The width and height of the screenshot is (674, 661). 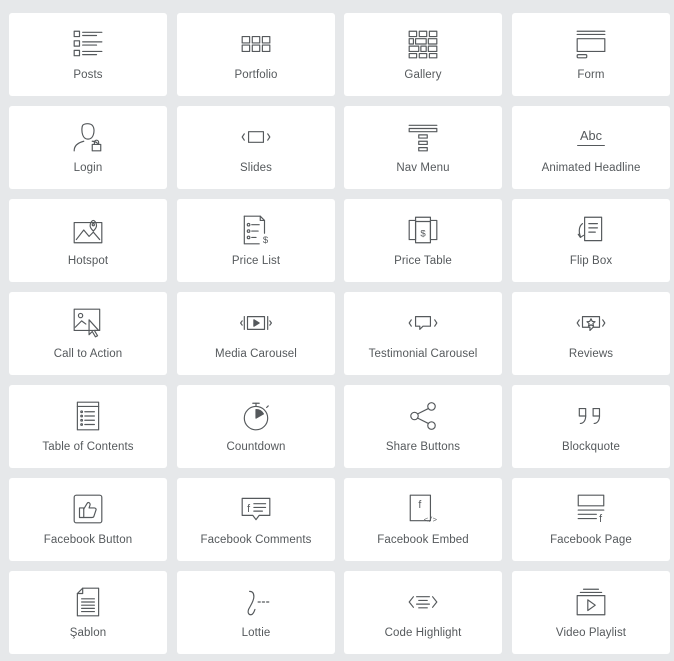 I want to click on facebook-button-icon, so click(x=88, y=509).